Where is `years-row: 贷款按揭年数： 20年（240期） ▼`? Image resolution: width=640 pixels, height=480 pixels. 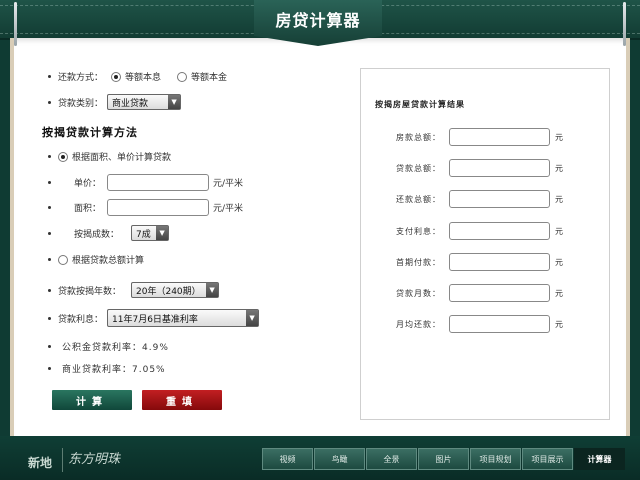 years-row: 贷款按揭年数： 20年（240期） ▼ is located at coordinates (134, 290).